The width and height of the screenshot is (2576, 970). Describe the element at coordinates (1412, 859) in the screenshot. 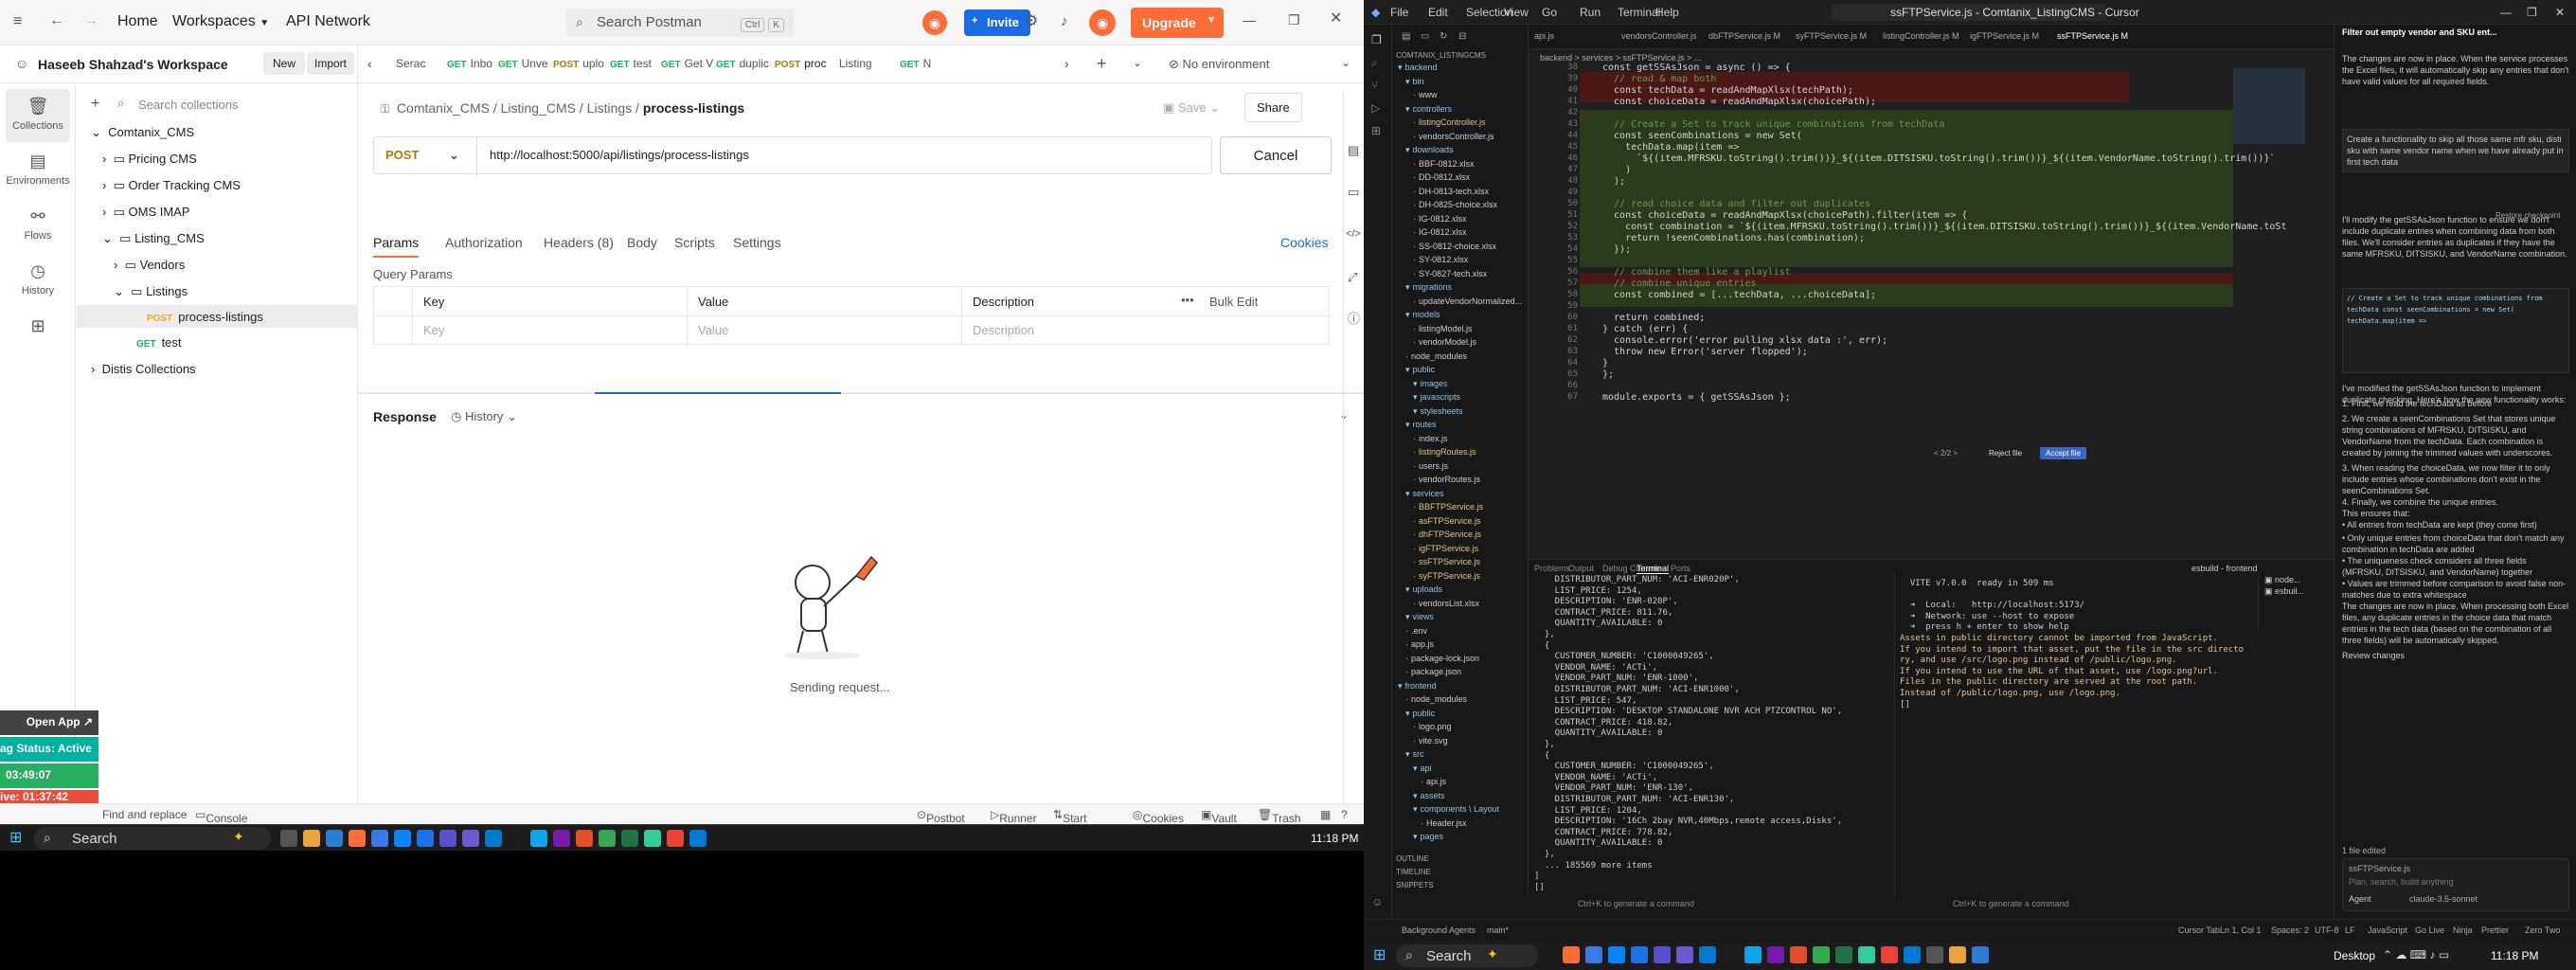

I see `outline-section: OUTLINE` at that location.